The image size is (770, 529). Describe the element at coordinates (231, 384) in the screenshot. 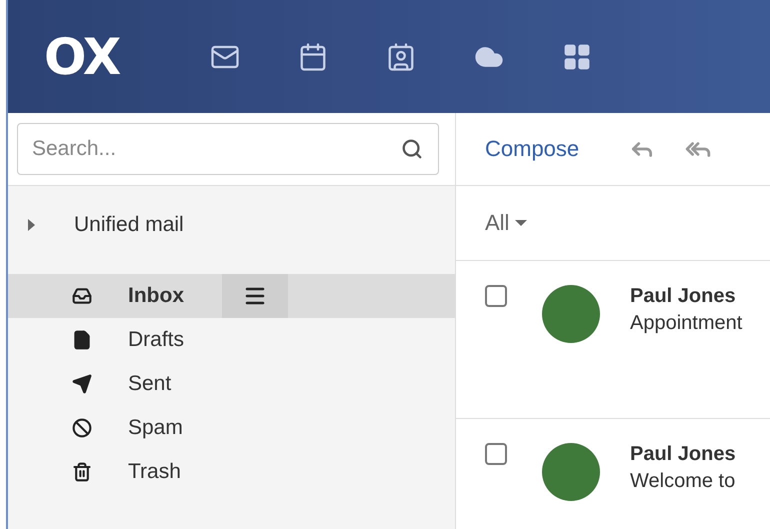

I see `folder-item: Sent` at that location.